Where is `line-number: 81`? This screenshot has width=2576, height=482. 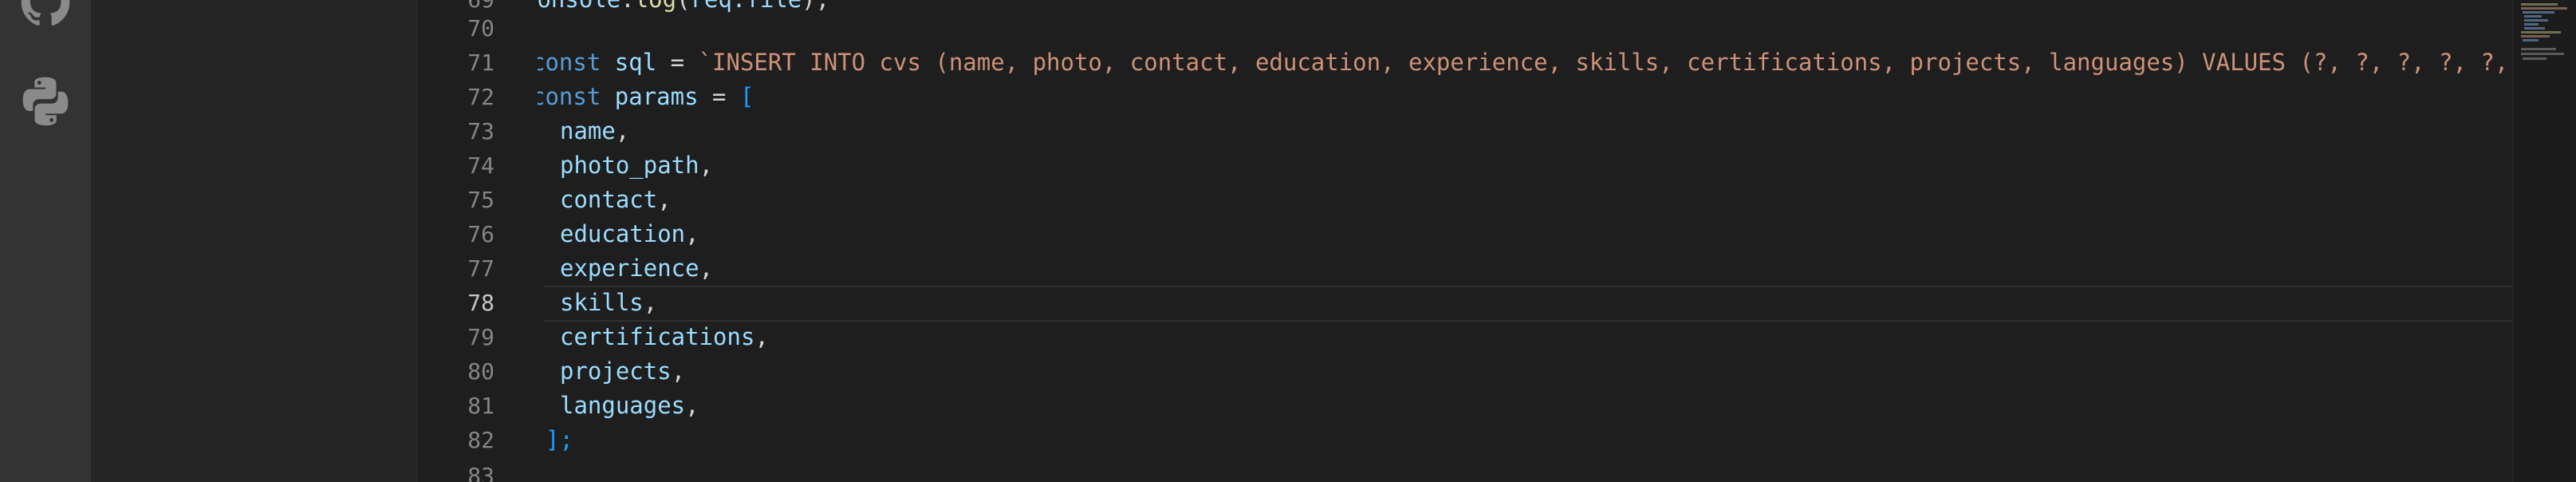 line-number: 81 is located at coordinates (480, 406).